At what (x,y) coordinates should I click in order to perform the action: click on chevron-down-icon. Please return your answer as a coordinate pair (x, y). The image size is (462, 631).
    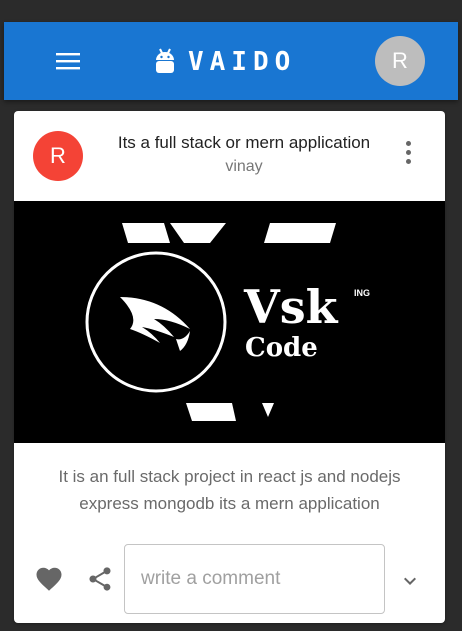
    Looking at the image, I should click on (410, 581).